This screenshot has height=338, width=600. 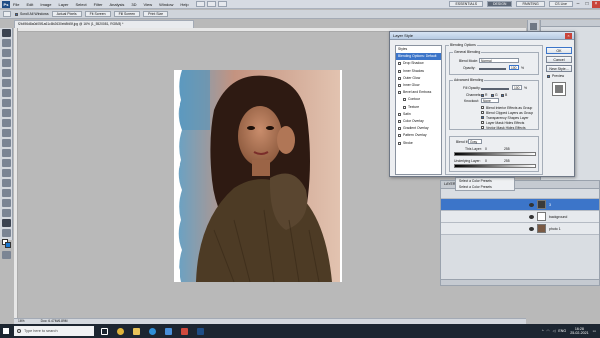 I want to click on minimize-icon: –, so click(x=578, y=4).